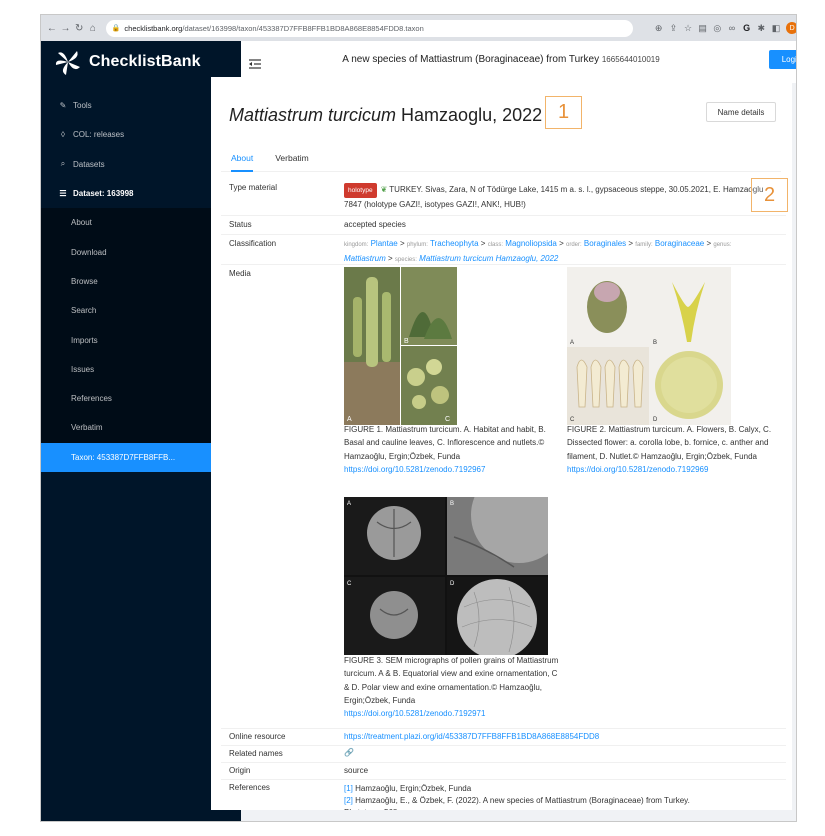 This screenshot has width=825, height=836. What do you see at coordinates (313, 115) in the screenshot?
I see `taxon-name: Mattiastrum turcicum` at bounding box center [313, 115].